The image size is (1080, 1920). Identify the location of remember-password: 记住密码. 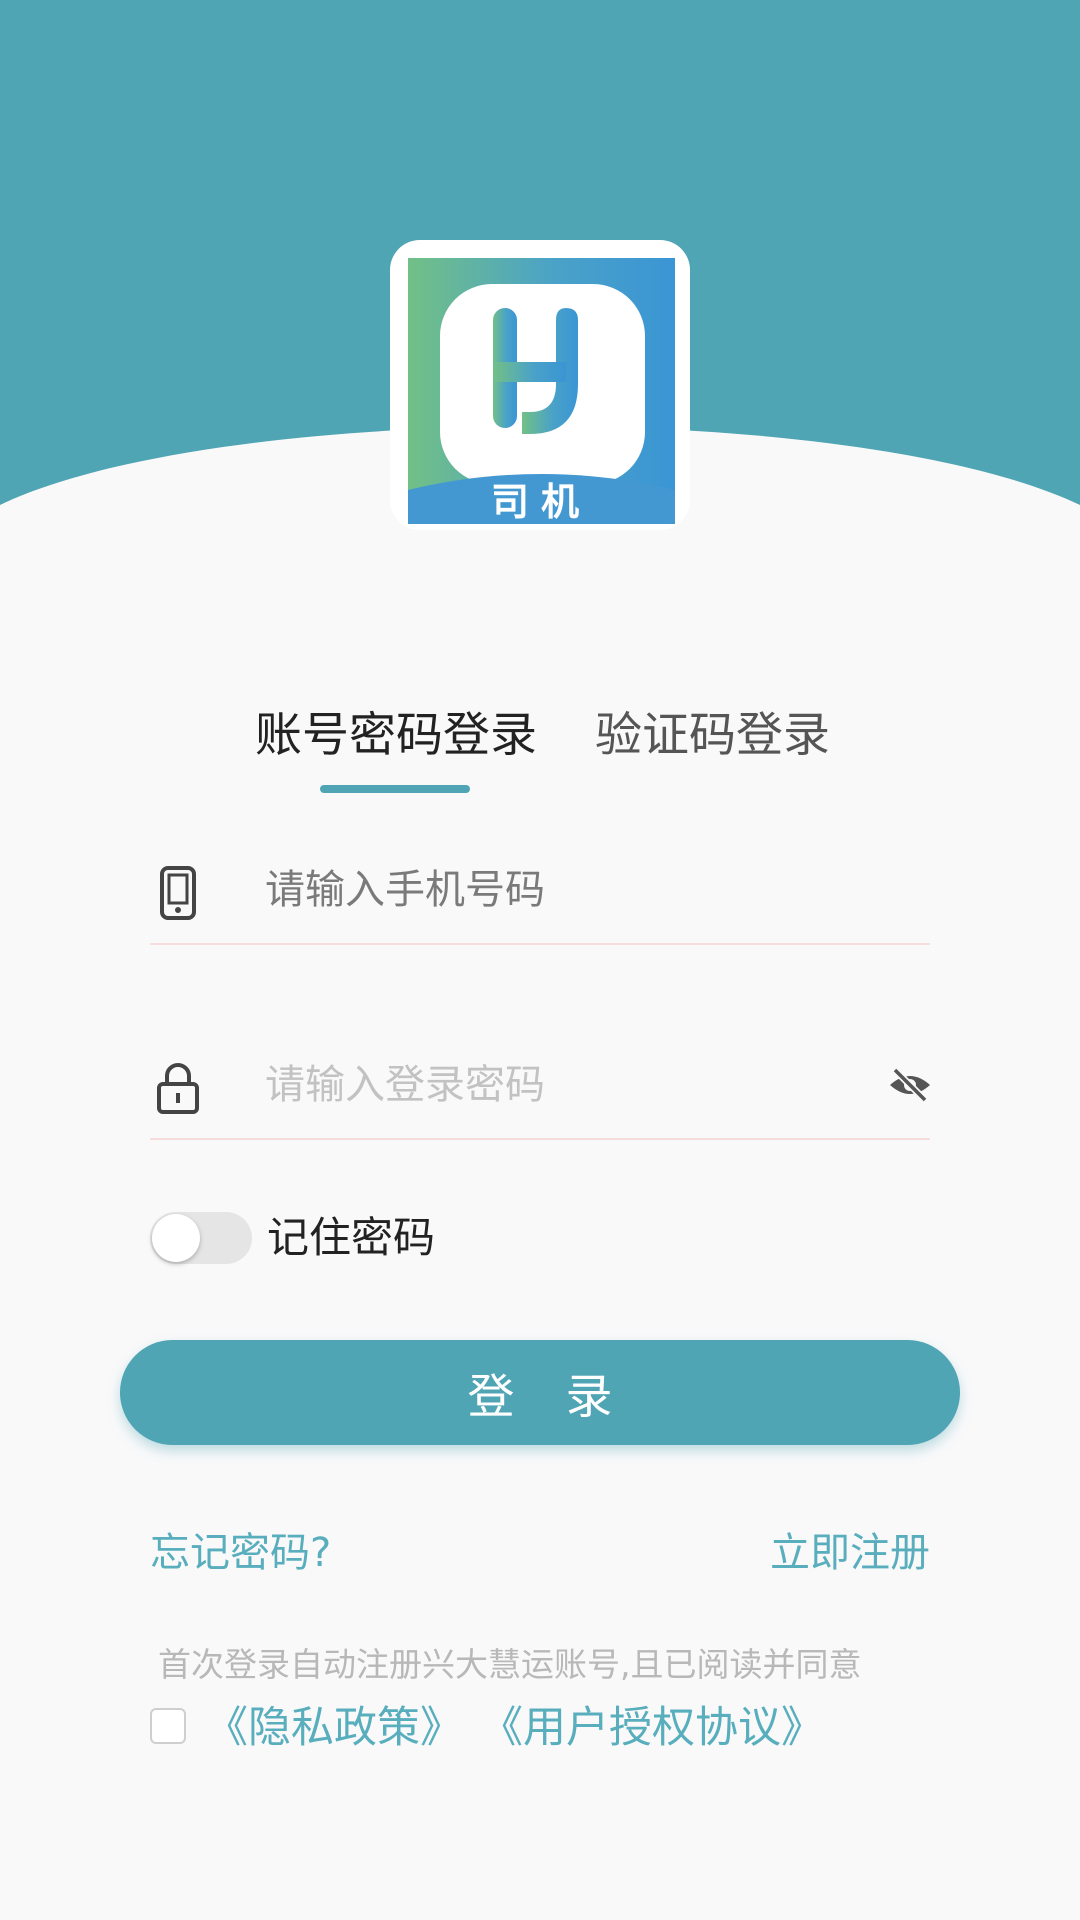
(350, 1238).